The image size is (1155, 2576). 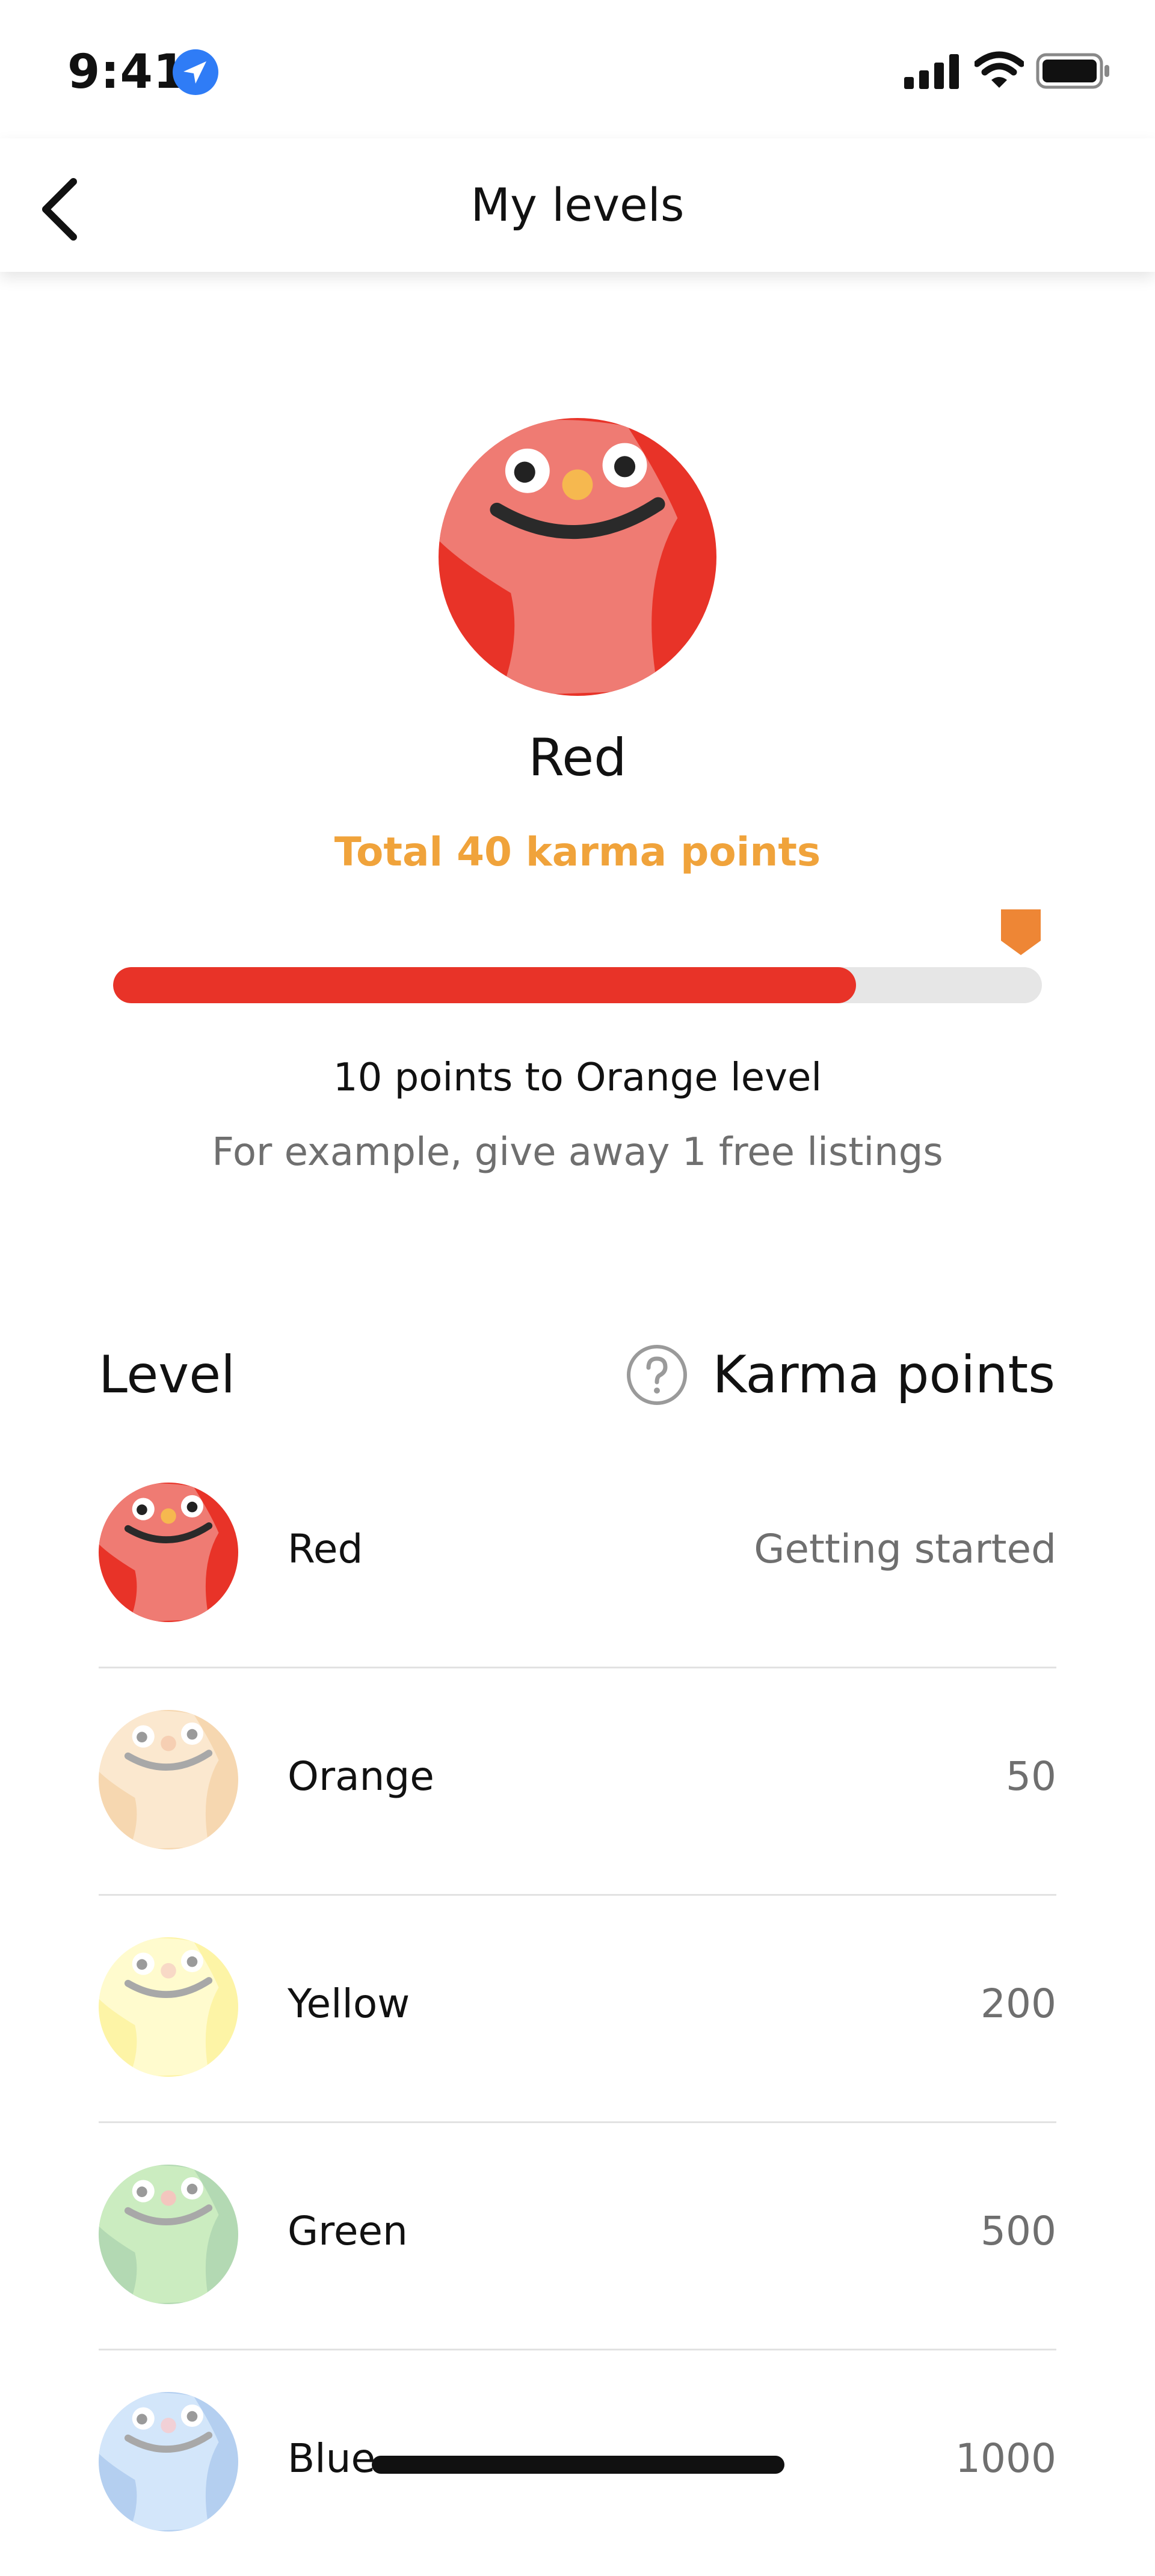 What do you see at coordinates (361, 1777) in the screenshot?
I see `level-name: Orange` at bounding box center [361, 1777].